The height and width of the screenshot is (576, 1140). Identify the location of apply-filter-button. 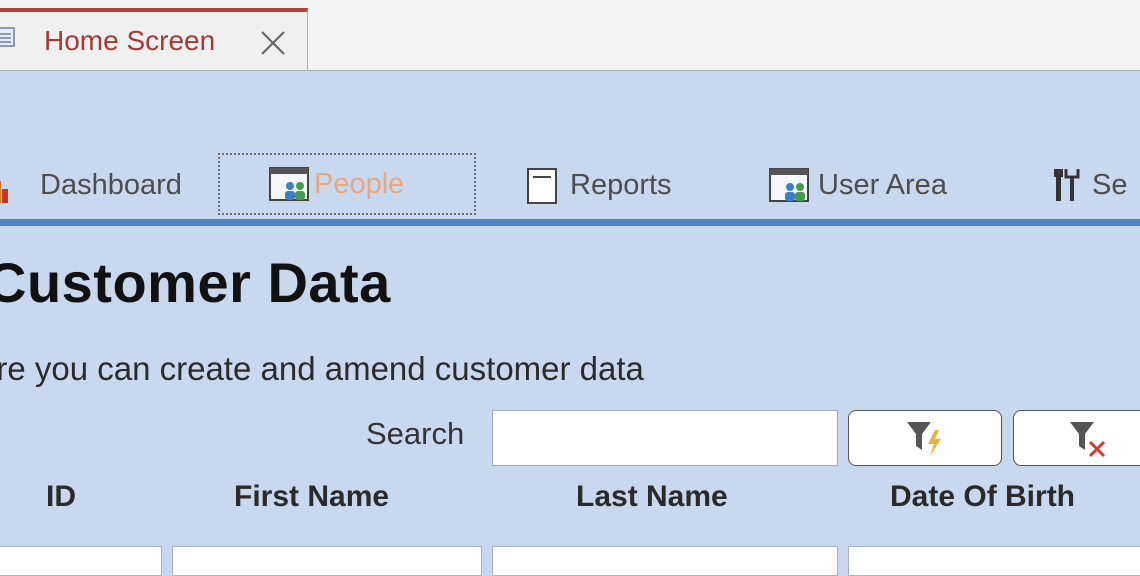
(925, 438).